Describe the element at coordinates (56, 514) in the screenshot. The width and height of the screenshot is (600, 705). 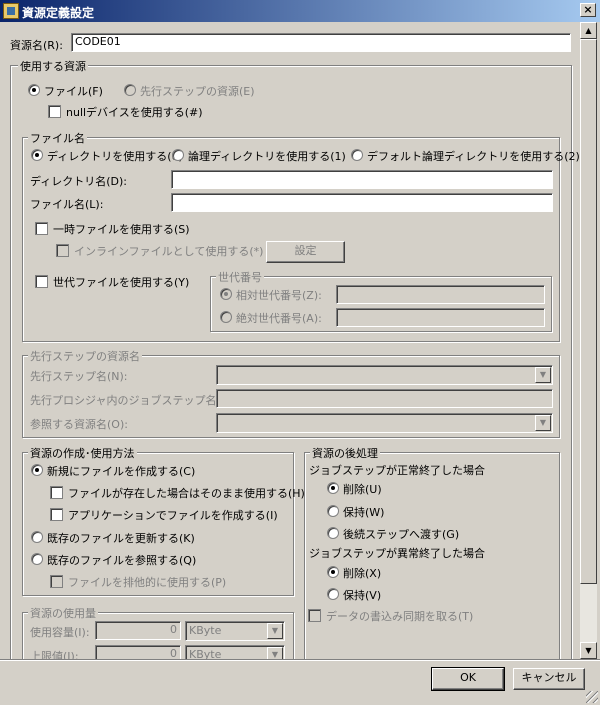
I see `app-creates-file-checkbox` at that location.